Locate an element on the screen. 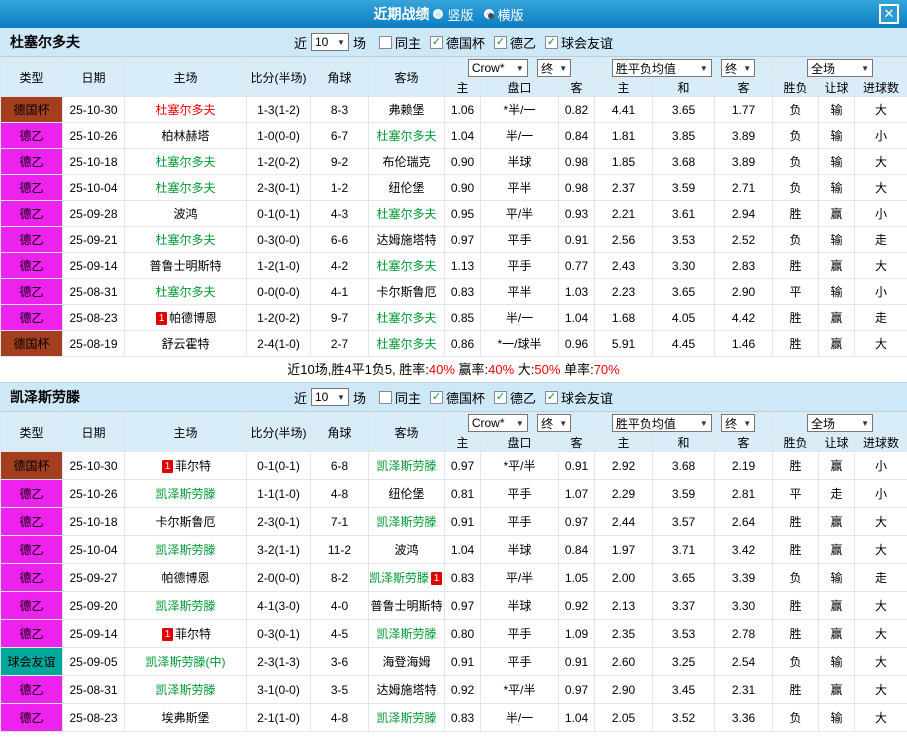  subcol-wdl: 胜负 is located at coordinates (796, 442).